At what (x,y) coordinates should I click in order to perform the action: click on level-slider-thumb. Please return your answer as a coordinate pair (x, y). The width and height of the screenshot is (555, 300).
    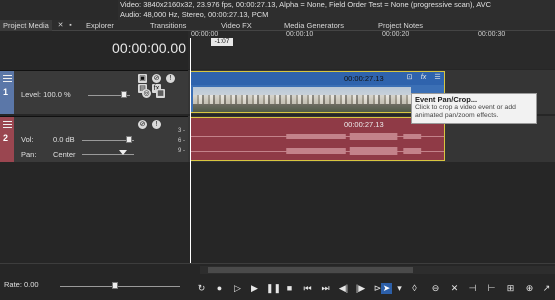
    Looking at the image, I should click on (124, 94).